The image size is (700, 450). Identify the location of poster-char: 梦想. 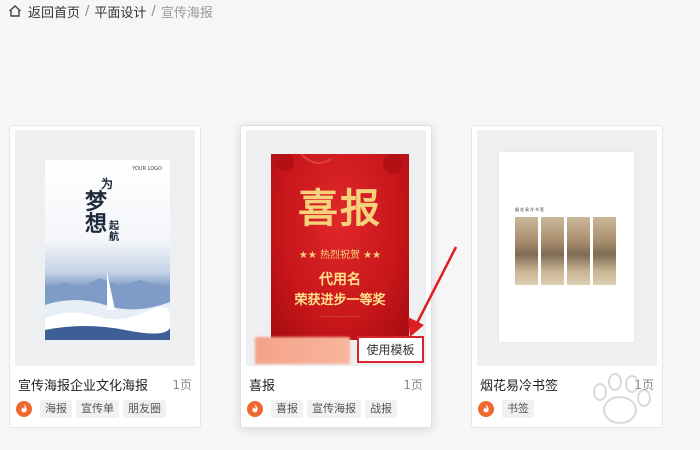
(96, 213).